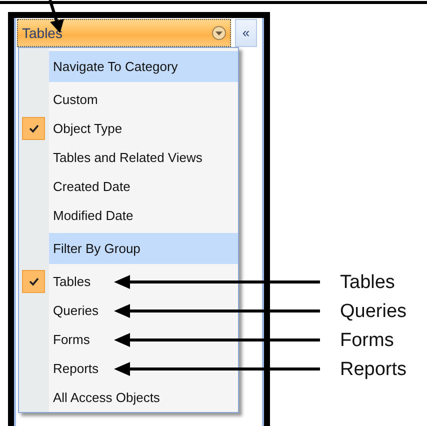 The image size is (427, 426). What do you see at coordinates (367, 282) in the screenshot?
I see `callout-label: Tables` at bounding box center [367, 282].